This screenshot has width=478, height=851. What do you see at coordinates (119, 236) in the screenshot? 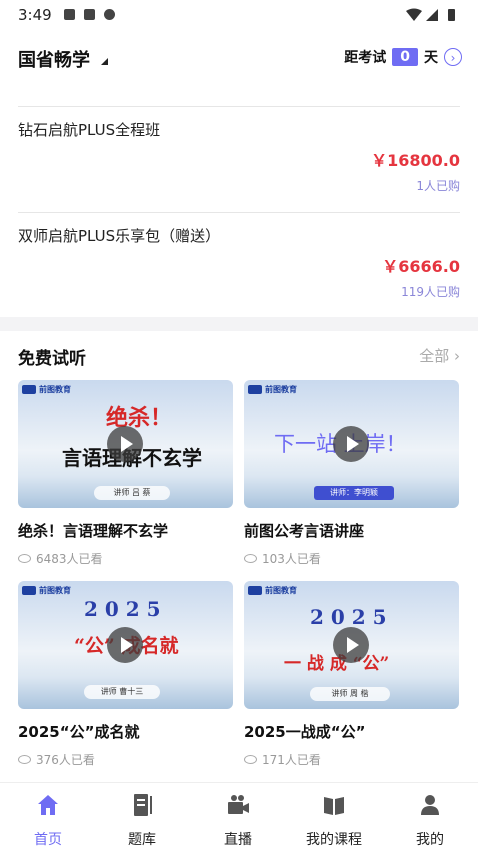
I see `course-name: 双师启航PLUS乐享包（赠送）` at bounding box center [119, 236].